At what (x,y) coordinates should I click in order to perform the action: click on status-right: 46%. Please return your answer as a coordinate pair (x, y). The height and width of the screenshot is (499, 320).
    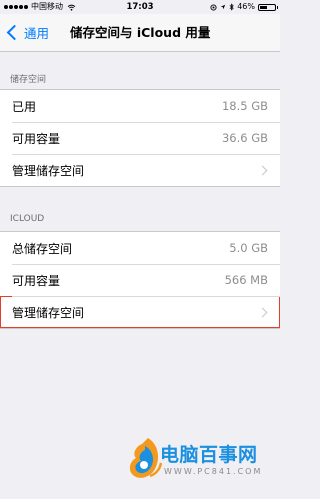
    Looking at the image, I should click on (244, 7).